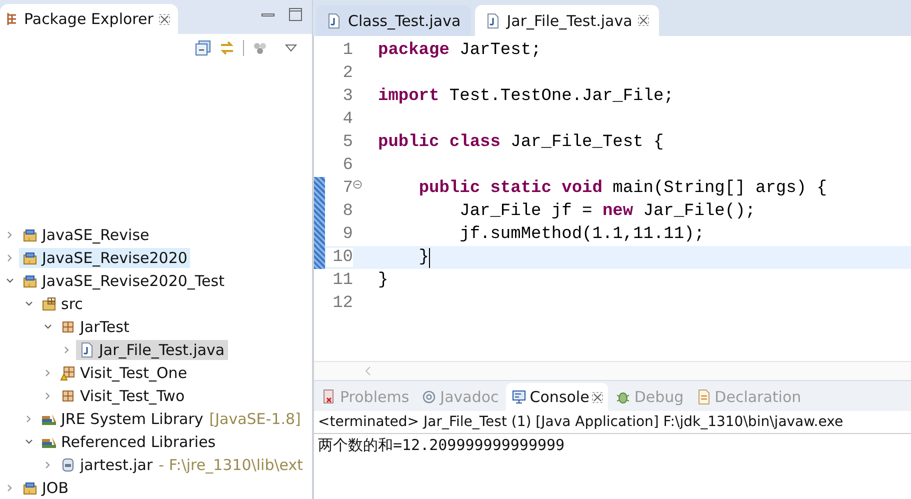 The image size is (911, 499). I want to click on view-tab: Console, so click(557, 397).